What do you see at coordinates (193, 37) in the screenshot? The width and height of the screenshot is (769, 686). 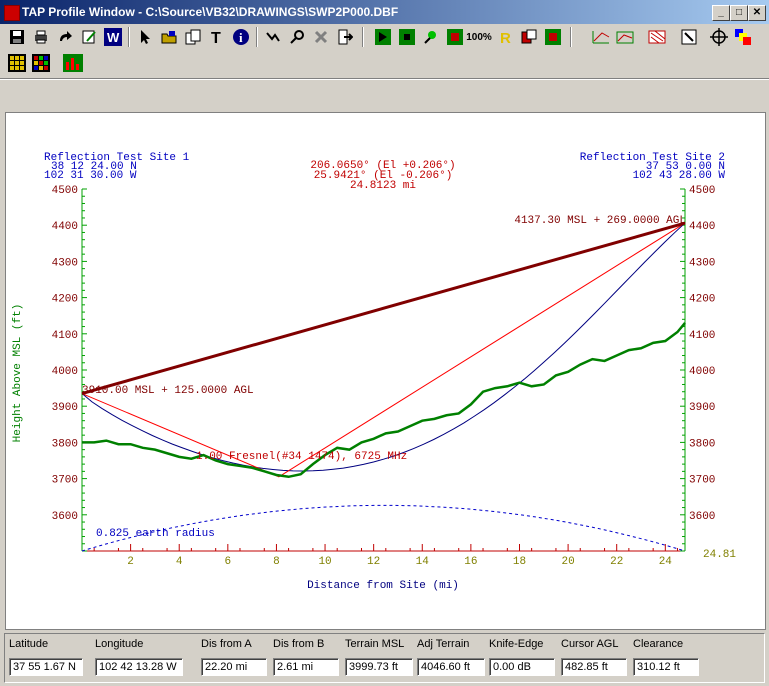 I see `copy-icon` at bounding box center [193, 37].